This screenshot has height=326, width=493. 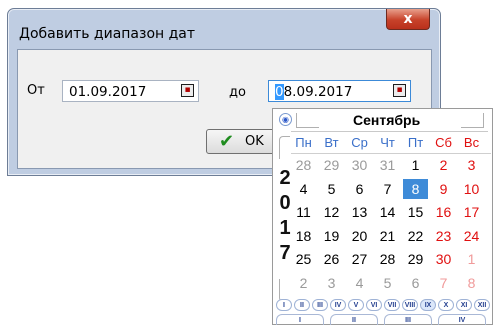 I want to click on month-numeral-button: II, so click(x=302, y=305).